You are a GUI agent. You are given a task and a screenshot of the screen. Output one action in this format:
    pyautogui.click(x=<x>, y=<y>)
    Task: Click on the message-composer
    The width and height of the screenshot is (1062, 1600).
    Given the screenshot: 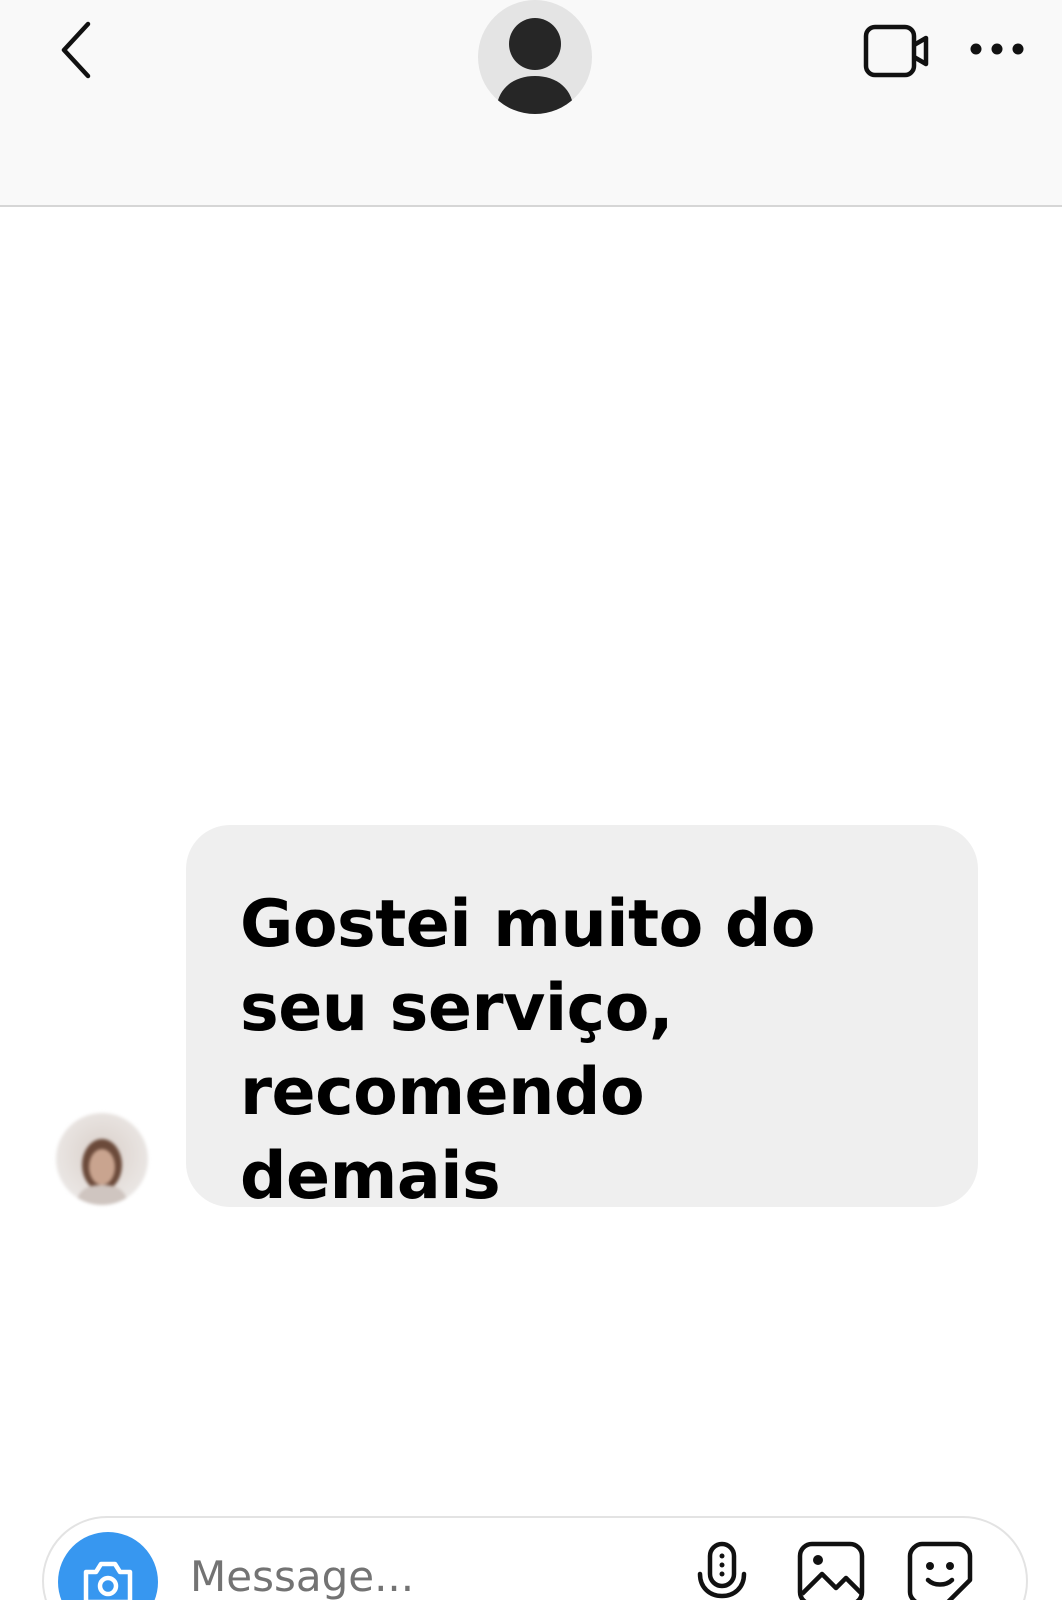 What is the action you would take?
    pyautogui.click(x=535, y=1558)
    